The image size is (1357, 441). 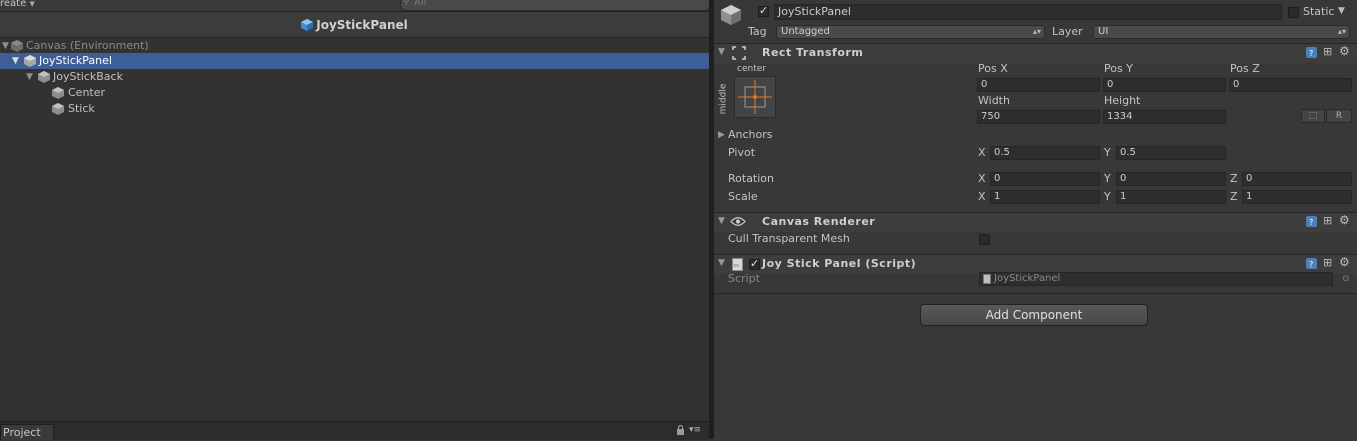 I want to click on pivot-x-field: 0.5, so click(x=1045, y=153).